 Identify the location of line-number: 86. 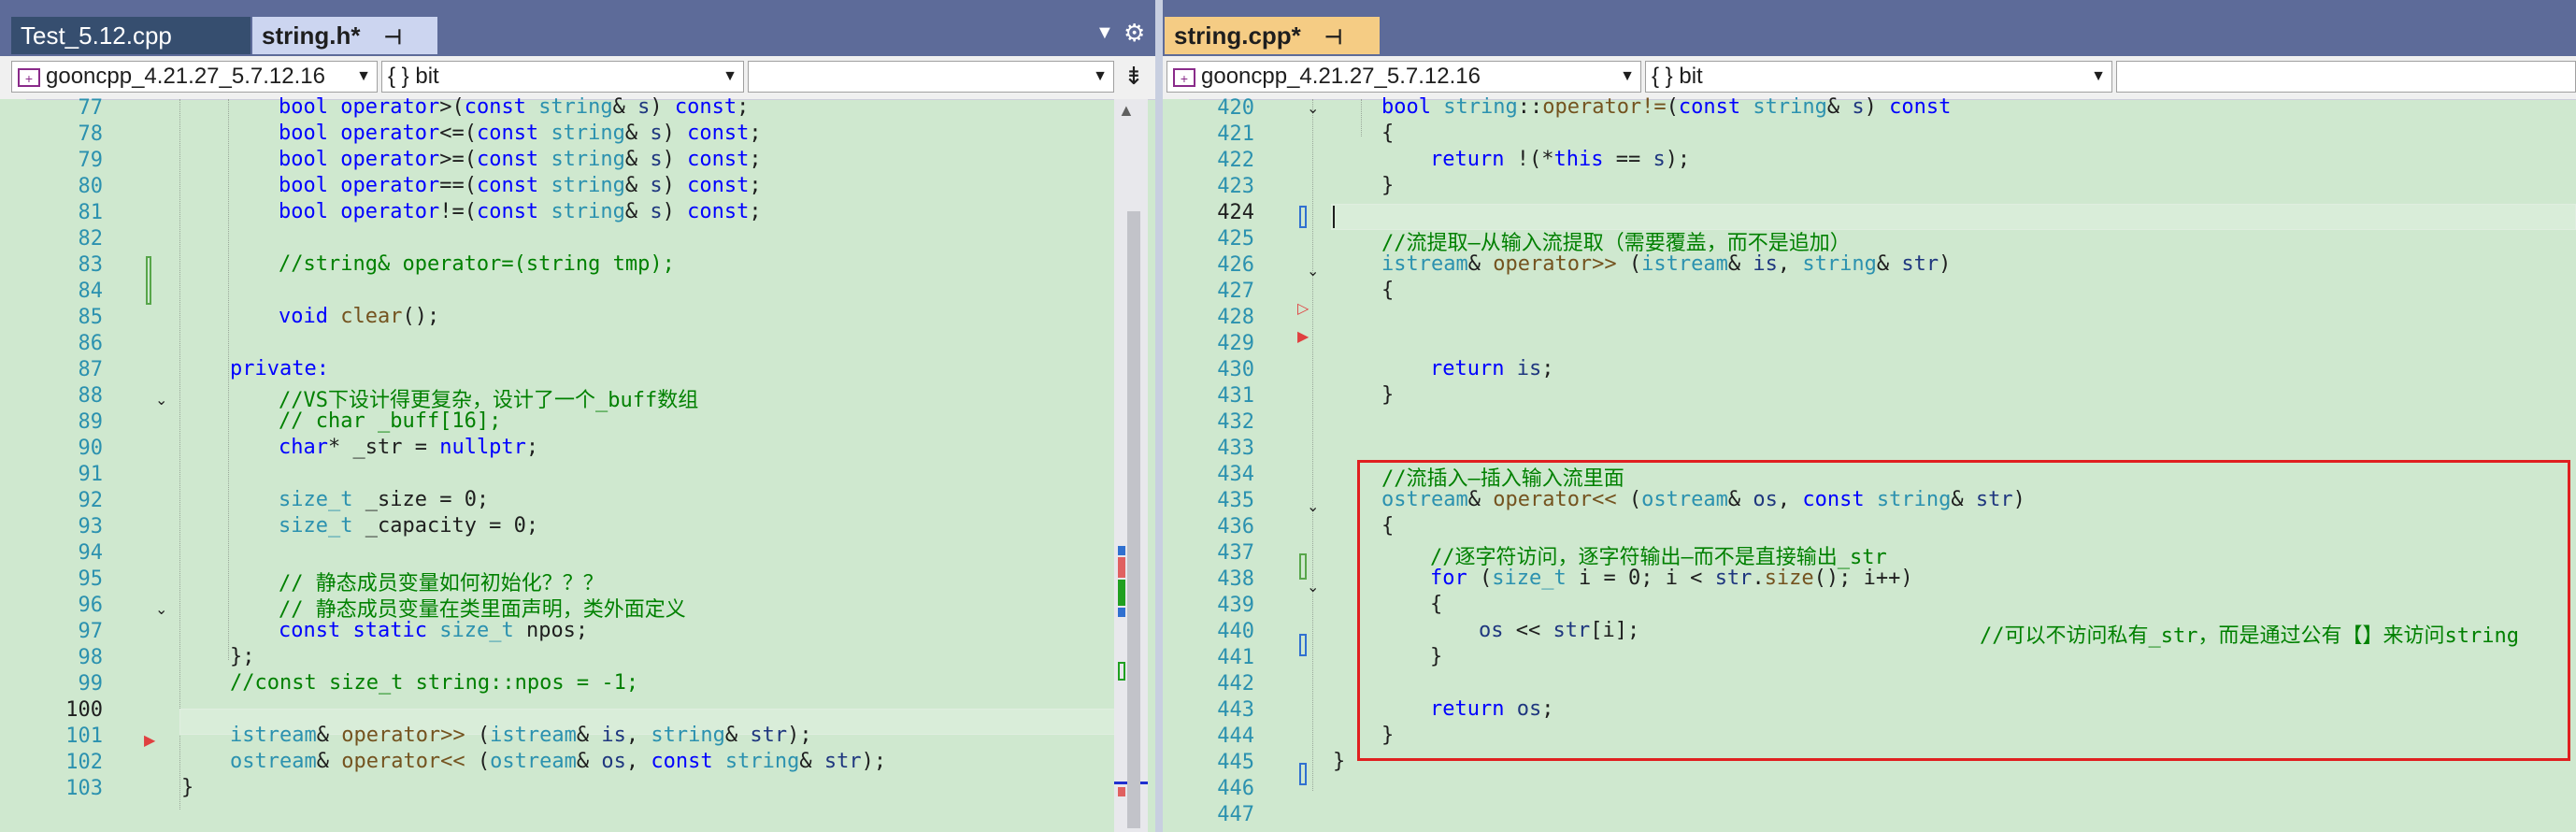
(91, 344).